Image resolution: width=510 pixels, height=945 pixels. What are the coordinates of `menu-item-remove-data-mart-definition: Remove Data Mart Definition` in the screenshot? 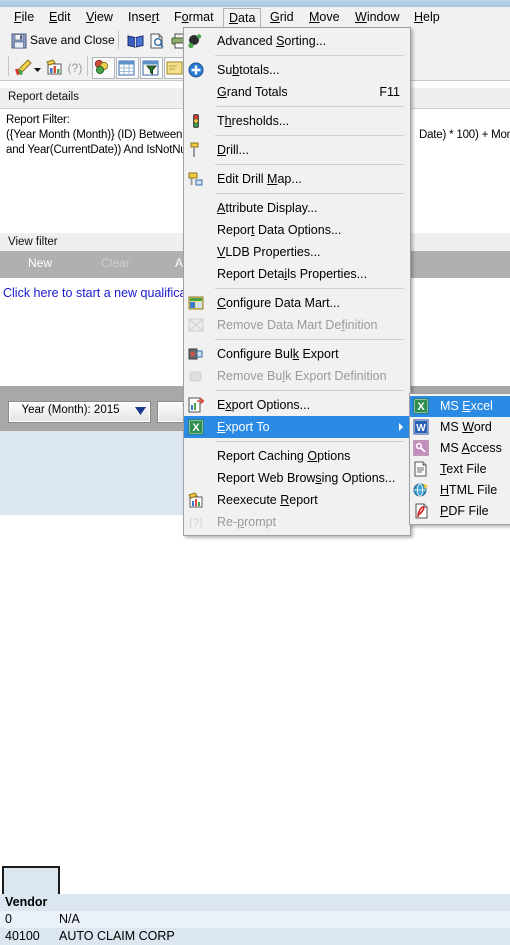 It's located at (297, 325).